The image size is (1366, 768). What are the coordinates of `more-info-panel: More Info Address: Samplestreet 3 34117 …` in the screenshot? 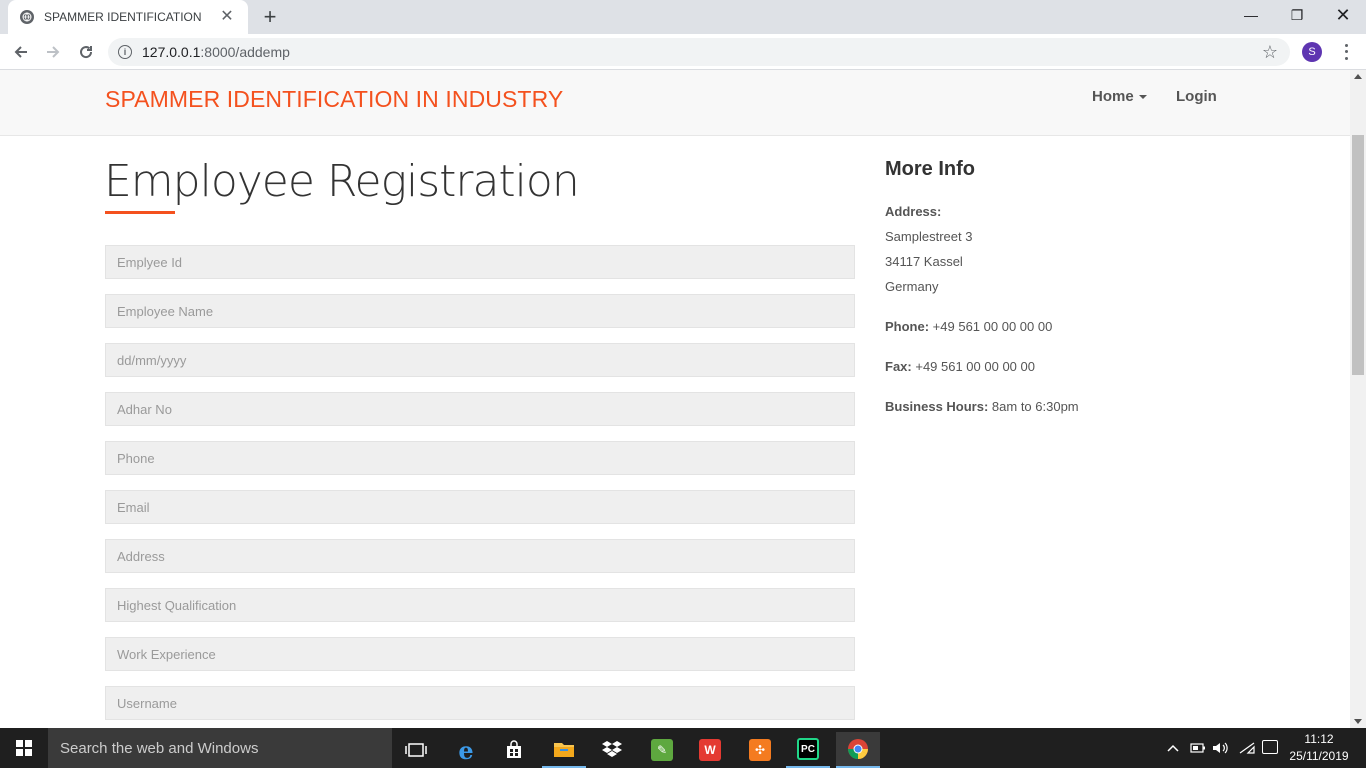 It's located at (1035, 288).